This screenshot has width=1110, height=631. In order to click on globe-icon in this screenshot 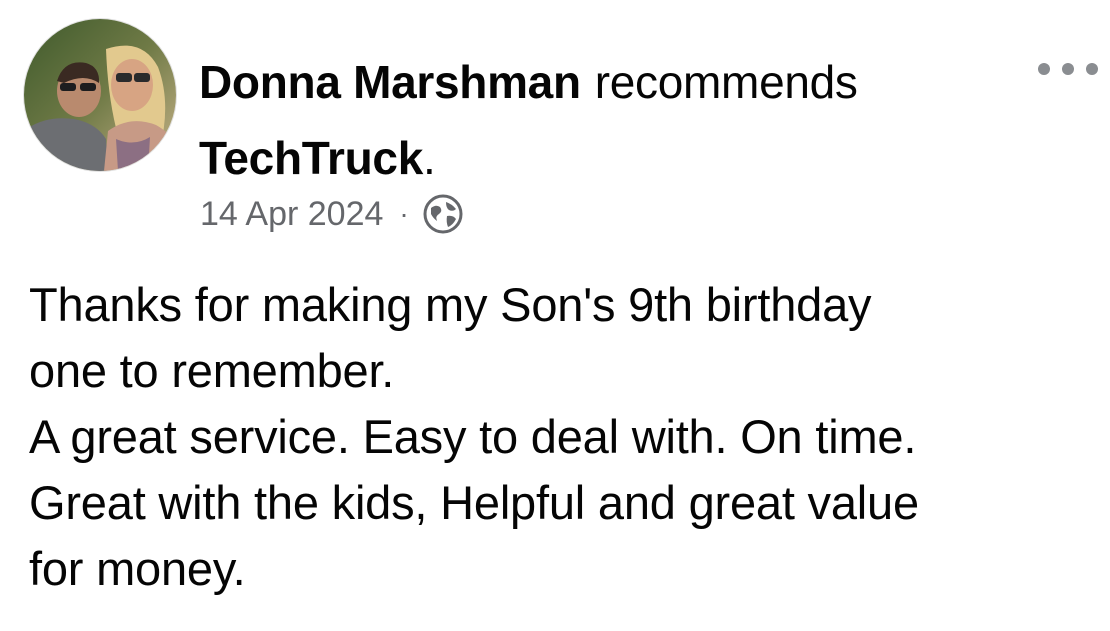, I will do `click(443, 214)`.